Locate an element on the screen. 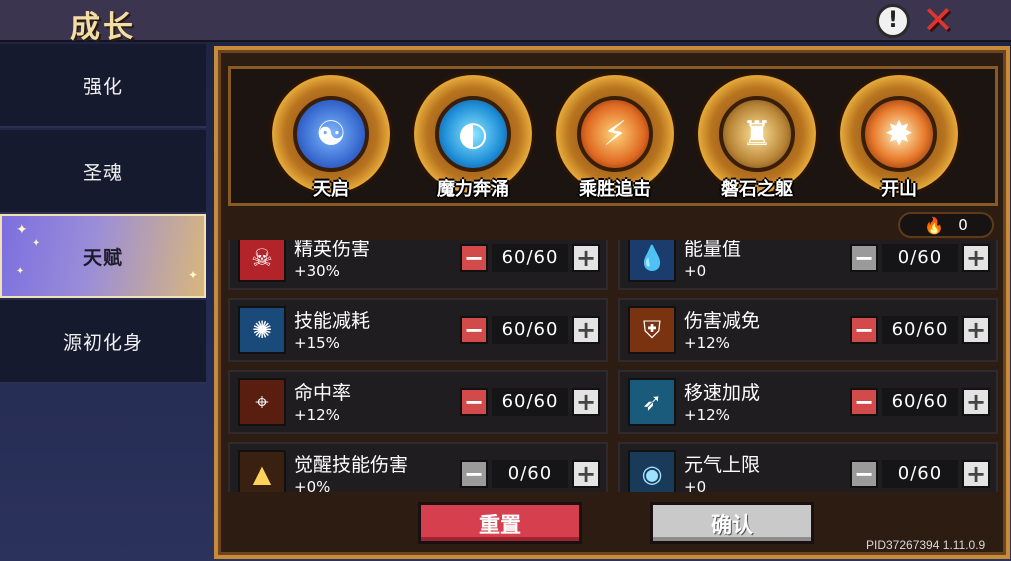 The width and height of the screenshot is (1011, 561). candle-flame-icon: ▲ is located at coordinates (262, 471).